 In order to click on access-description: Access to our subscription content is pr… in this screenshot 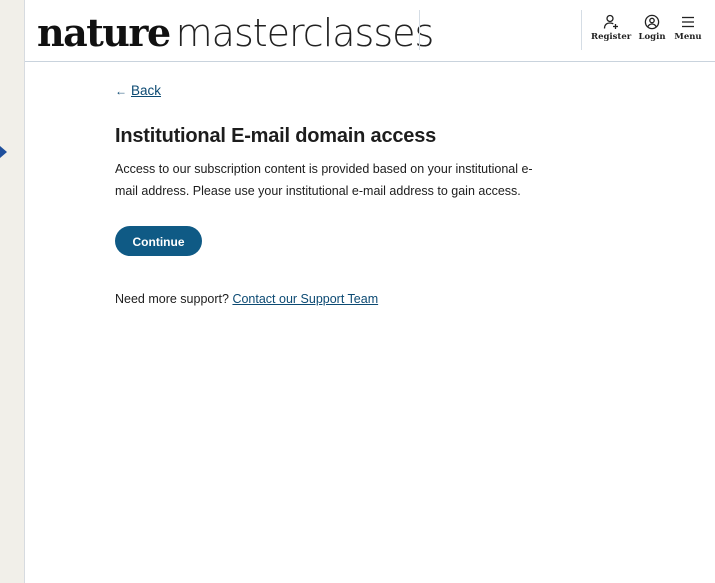, I will do `click(324, 180)`.